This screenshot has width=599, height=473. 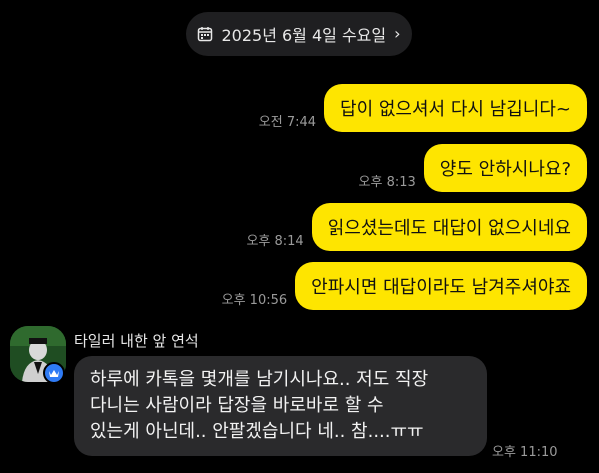 What do you see at coordinates (304, 35) in the screenshot?
I see `date-header-label: 2025년 6월 4일 수요일` at bounding box center [304, 35].